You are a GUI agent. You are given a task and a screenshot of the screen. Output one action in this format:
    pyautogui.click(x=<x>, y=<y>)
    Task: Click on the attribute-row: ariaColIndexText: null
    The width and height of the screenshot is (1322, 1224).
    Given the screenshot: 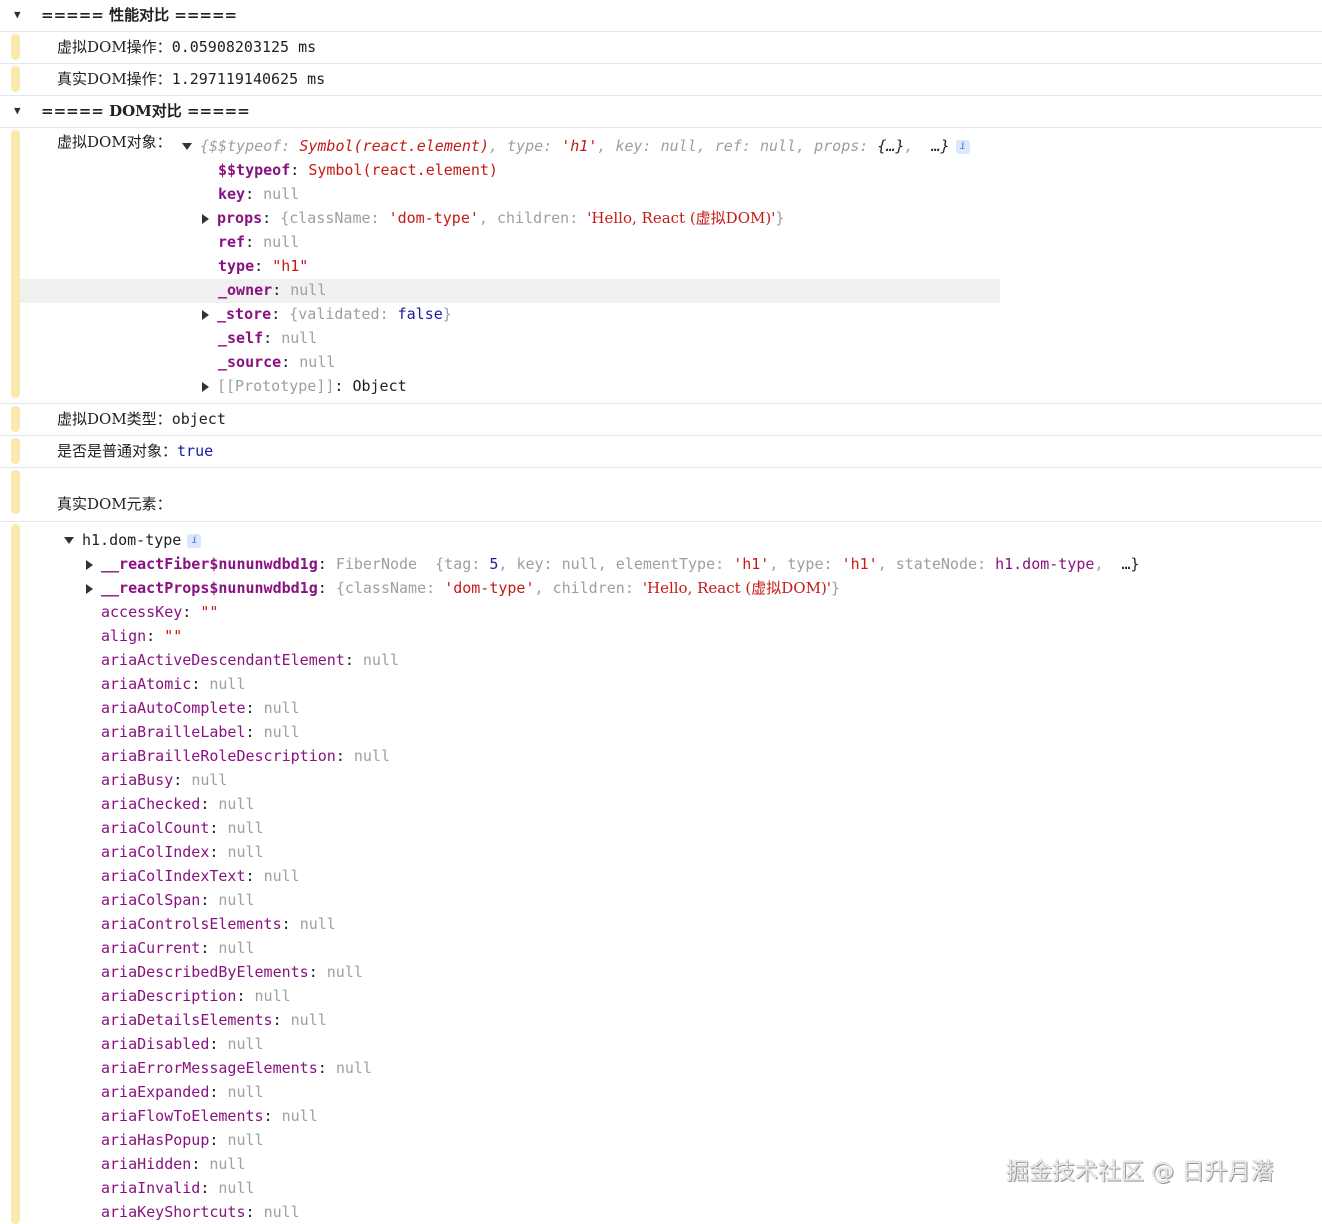 What is the action you would take?
    pyautogui.click(x=200, y=876)
    